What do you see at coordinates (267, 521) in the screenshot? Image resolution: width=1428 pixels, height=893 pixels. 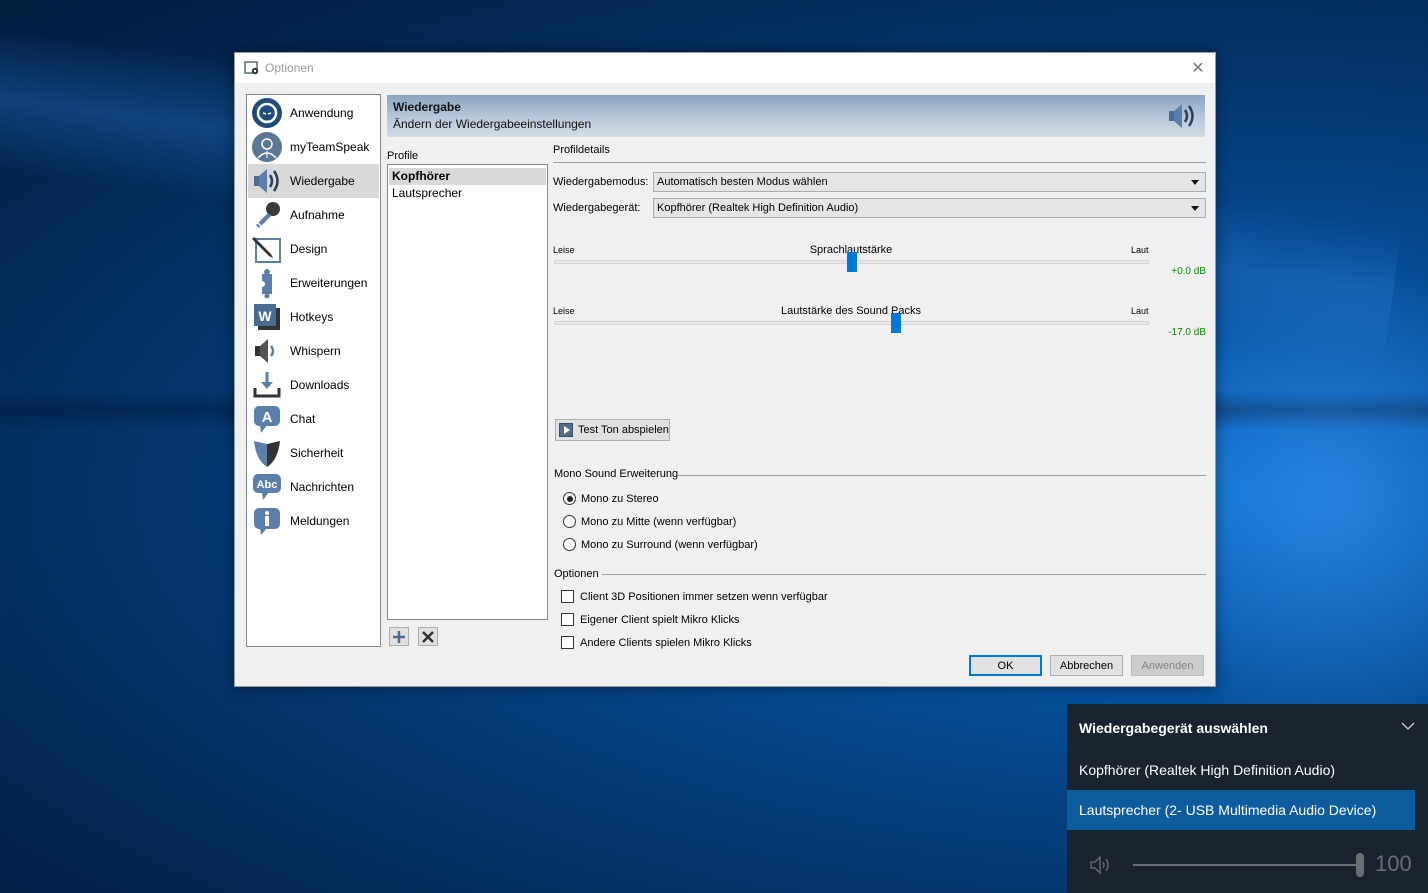 I see `info-bubble-icon` at bounding box center [267, 521].